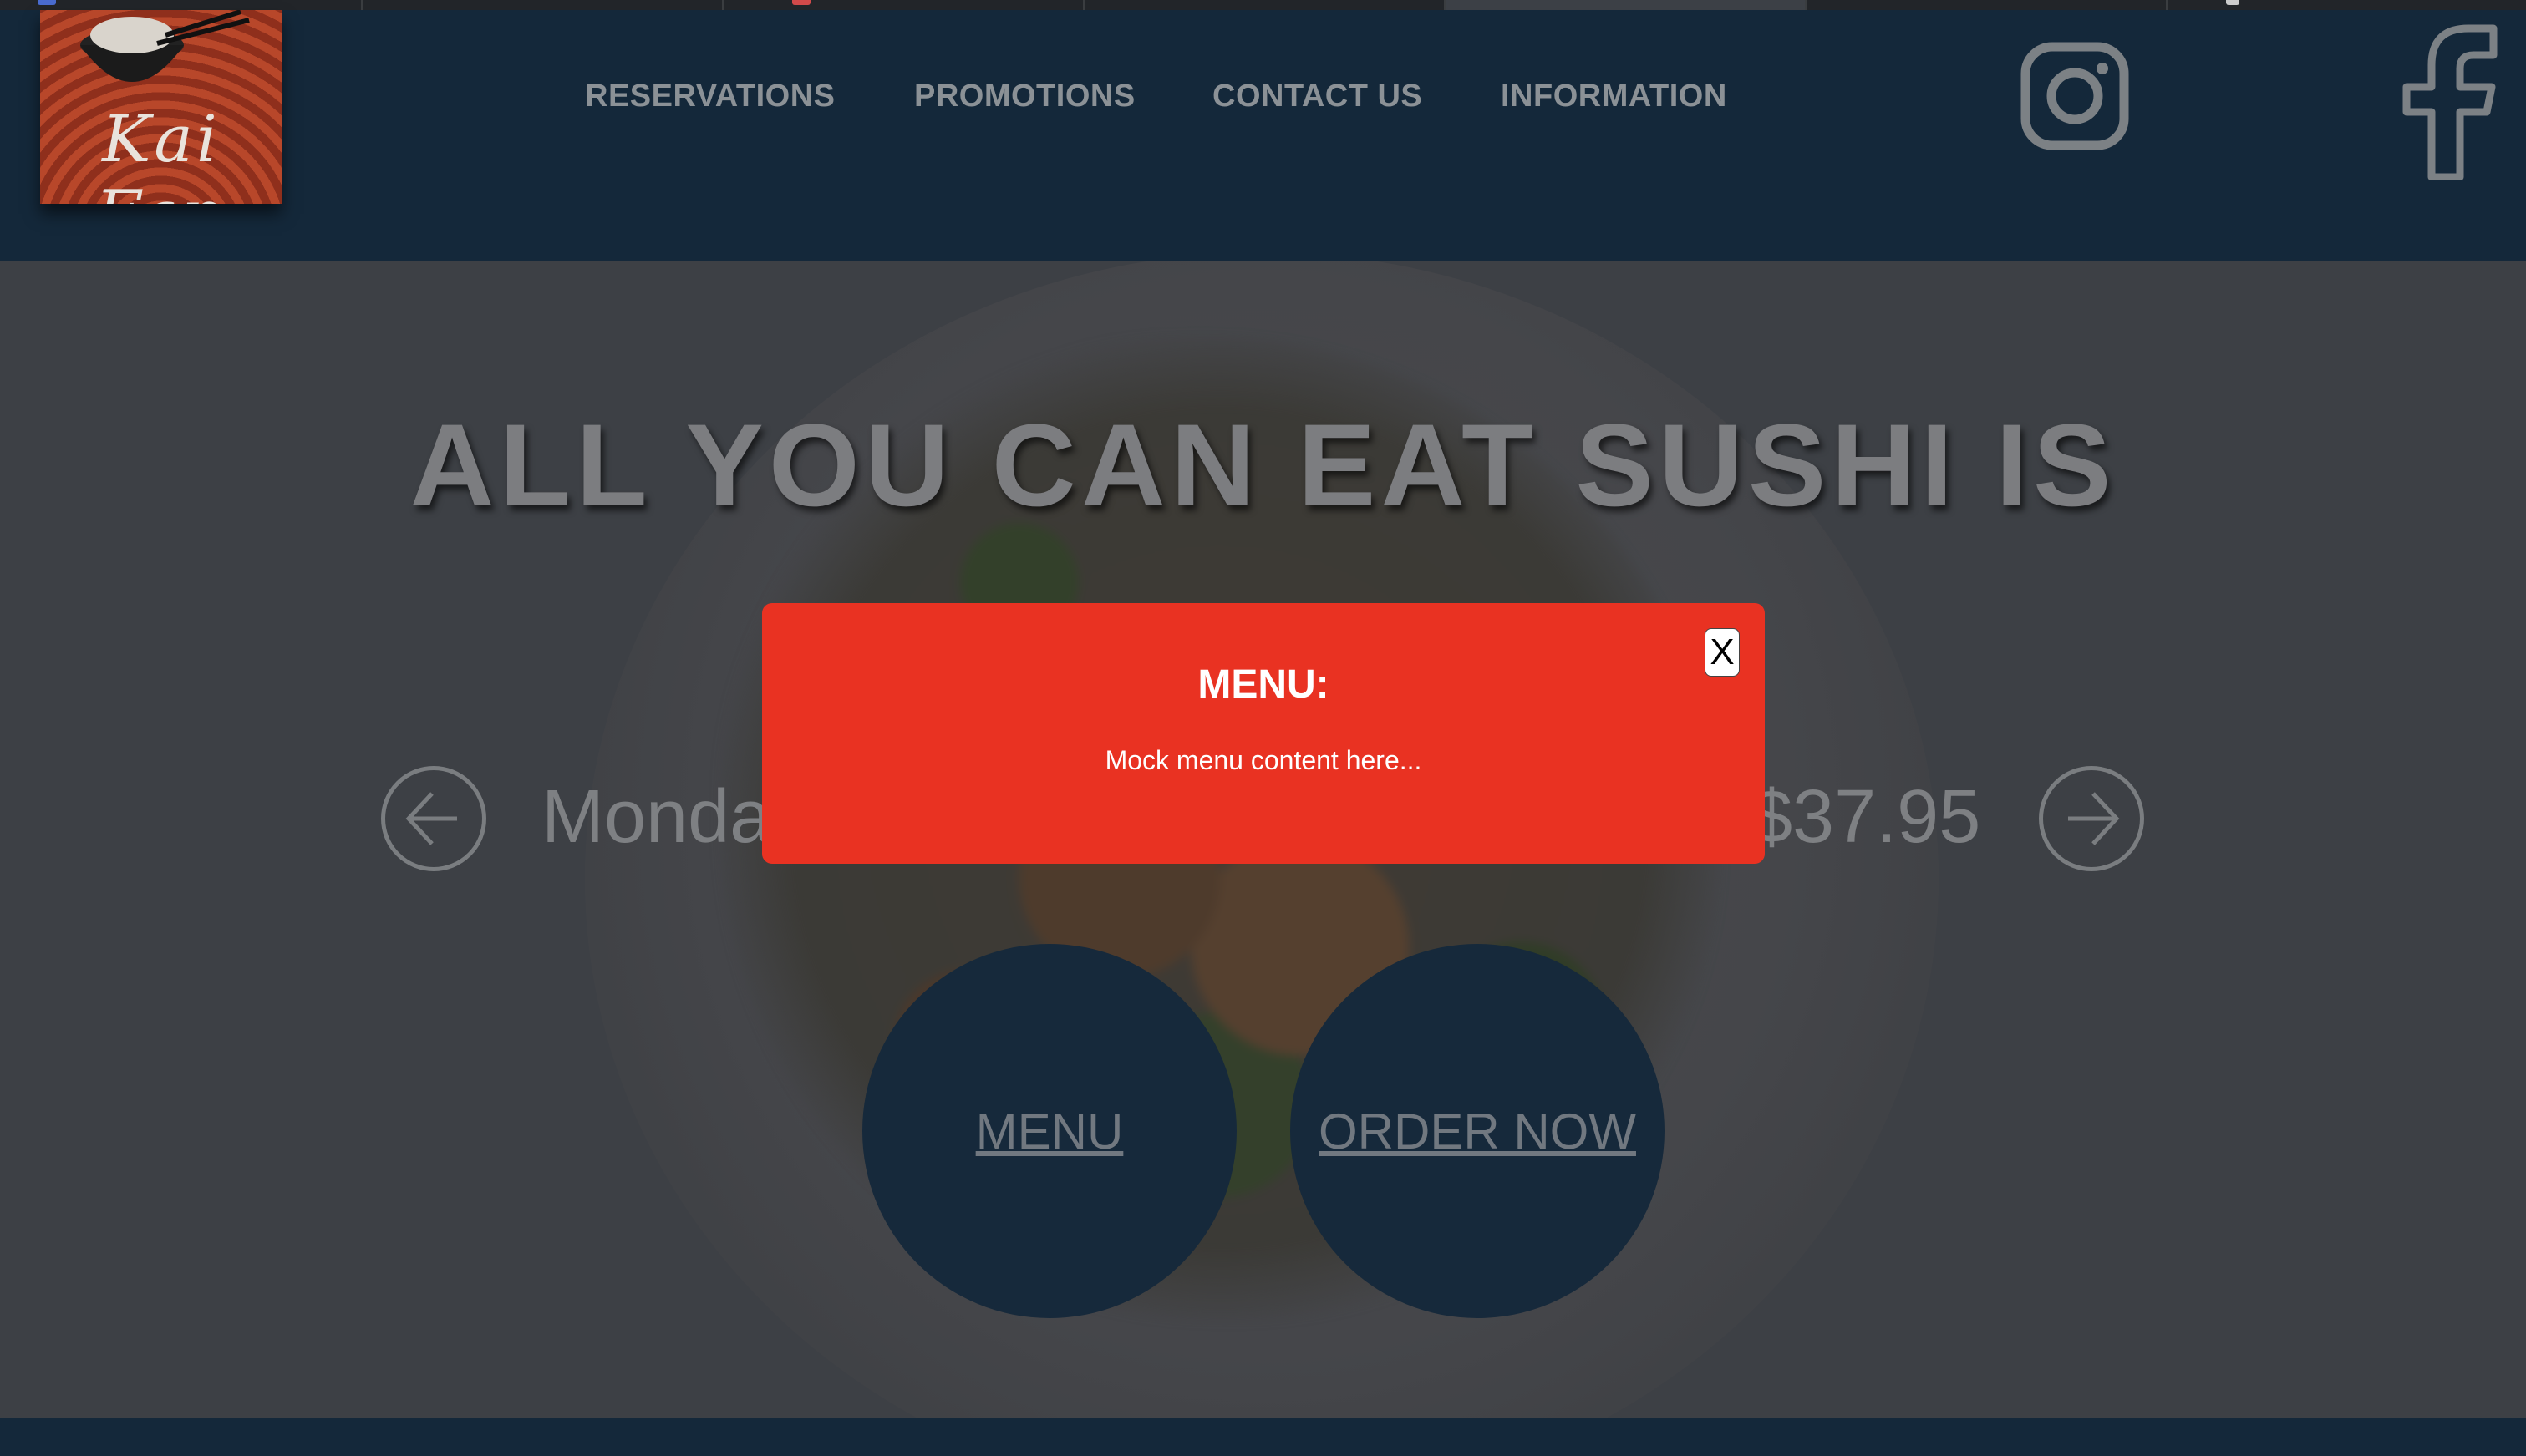  Describe the element at coordinates (2445, 101) in the screenshot. I see `facebook-icon` at that location.